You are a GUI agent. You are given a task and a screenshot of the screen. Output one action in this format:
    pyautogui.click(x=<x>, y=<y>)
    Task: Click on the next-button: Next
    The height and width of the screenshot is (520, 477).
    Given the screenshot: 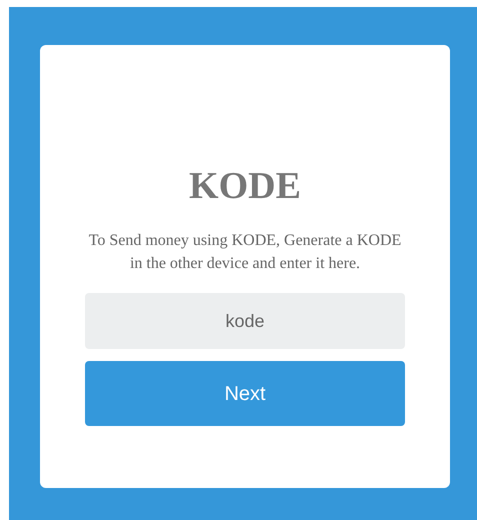 What is the action you would take?
    pyautogui.click(x=245, y=393)
    